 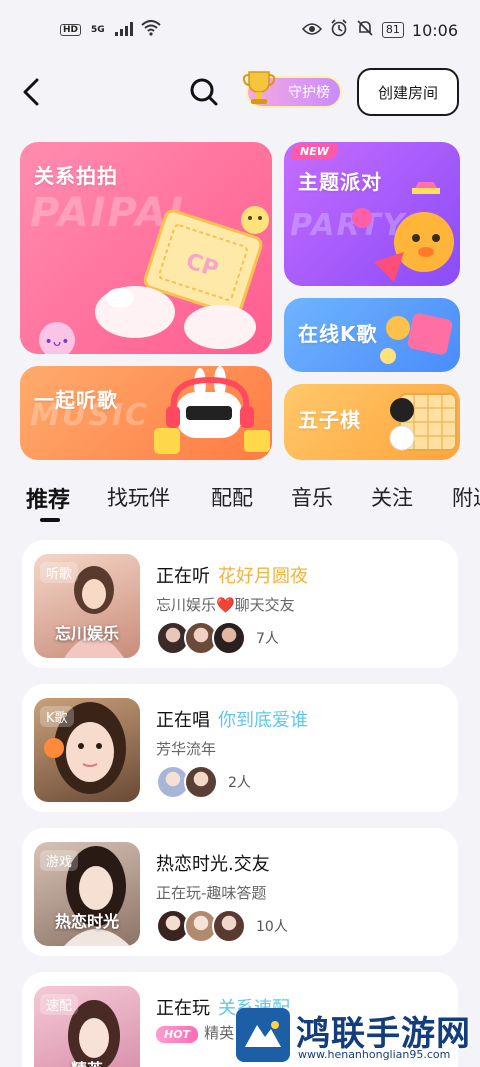 I want to click on cover-caption: 忘川娱乐, so click(x=86, y=633).